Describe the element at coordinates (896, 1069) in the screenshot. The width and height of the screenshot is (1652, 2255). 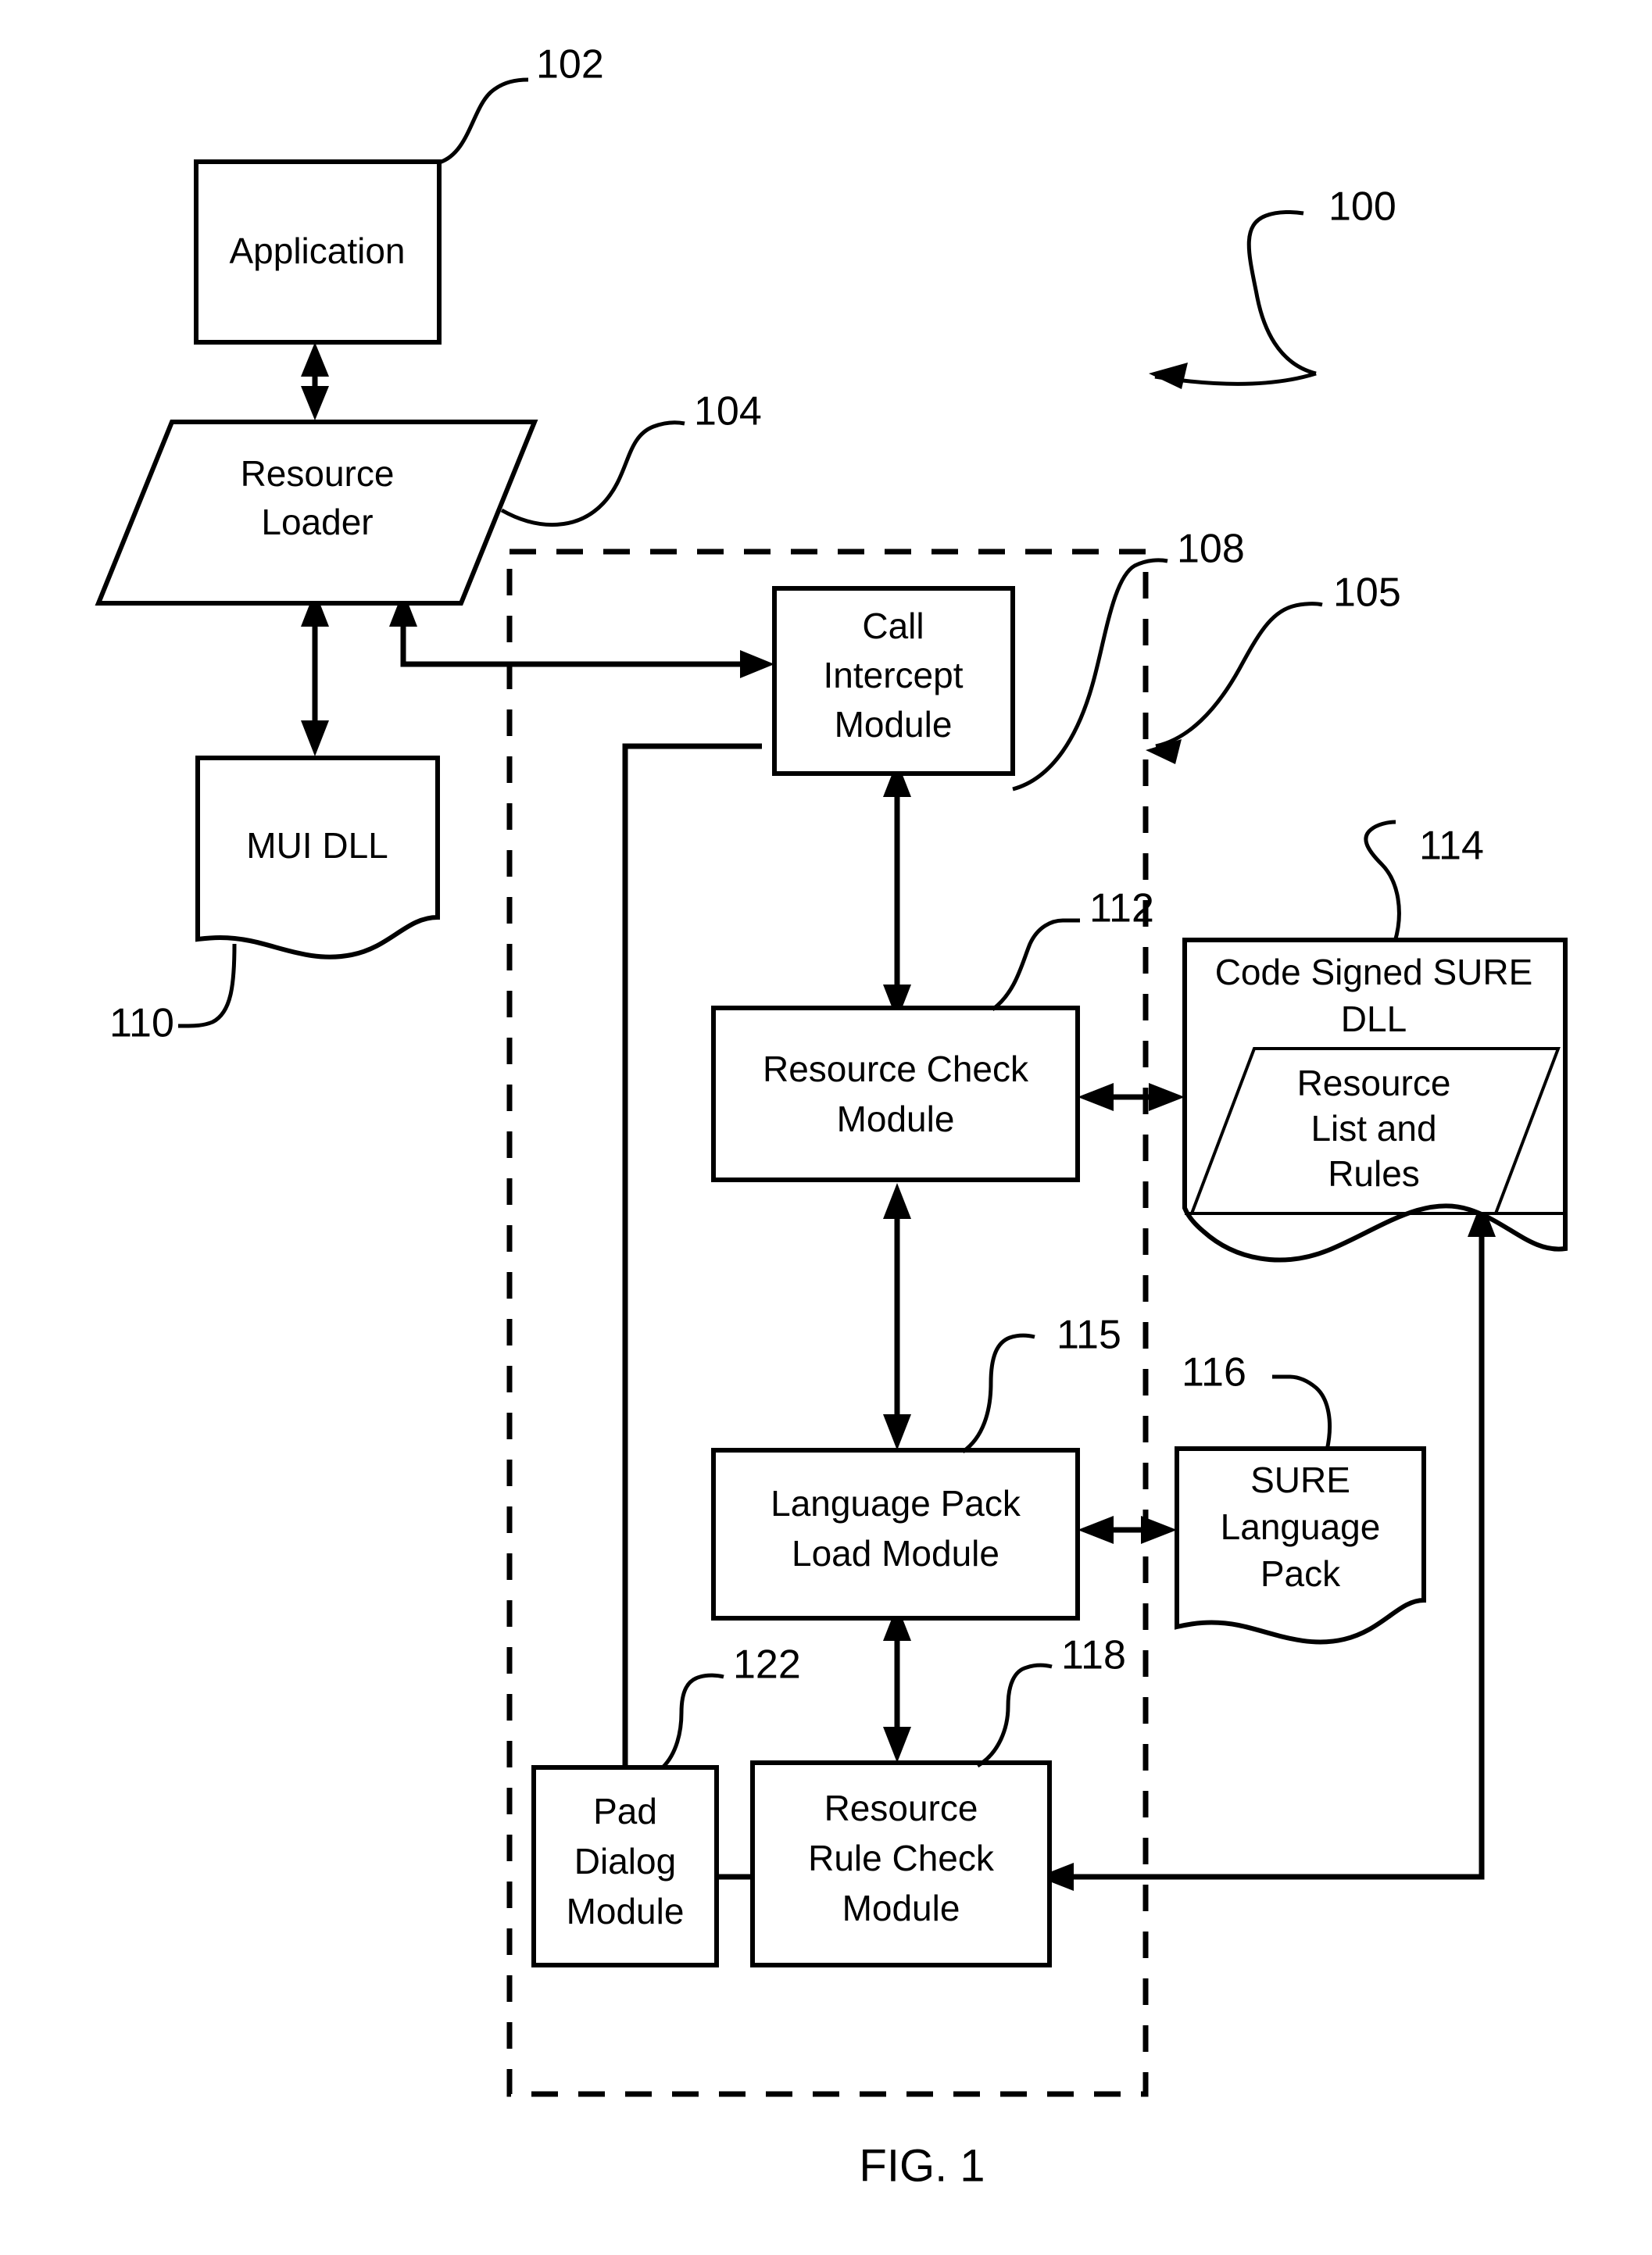
I see `node-resource-check-label-line1: Resource Check` at that location.